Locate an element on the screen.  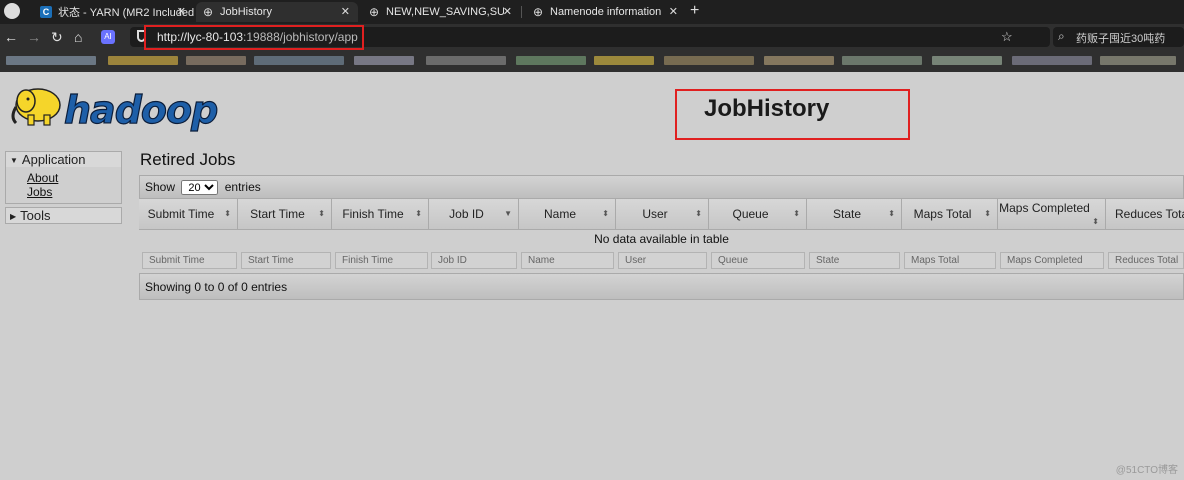
elephant-logo-icon: hadoop is located at coordinates (115, 110).